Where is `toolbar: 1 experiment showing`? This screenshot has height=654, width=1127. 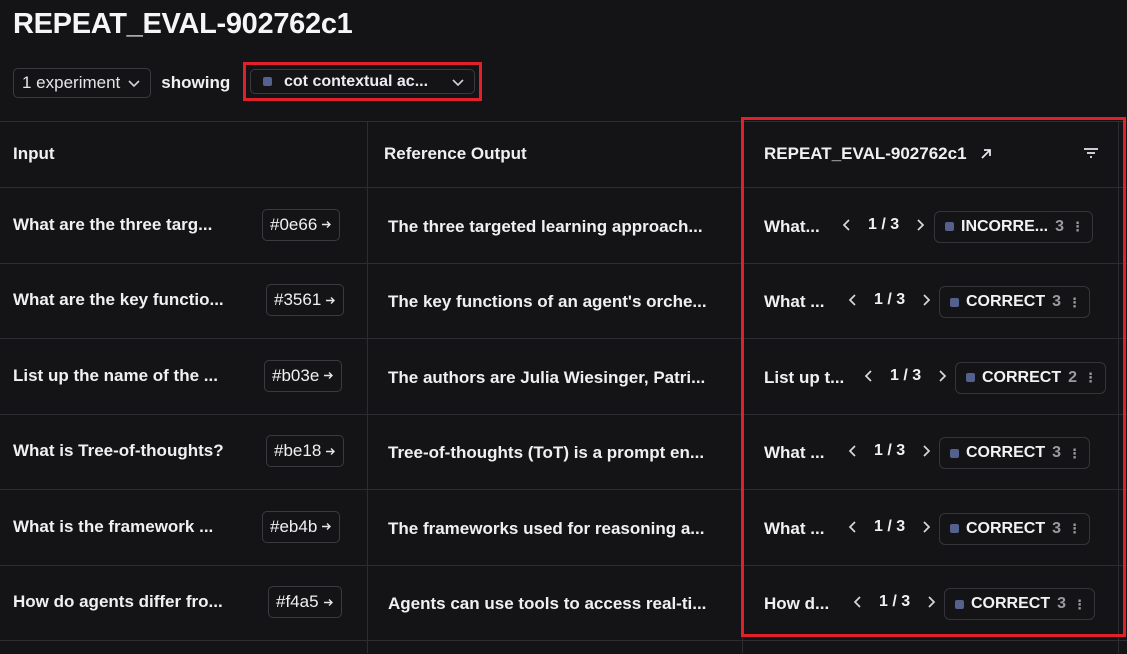
toolbar: 1 experiment showing is located at coordinates (121, 83).